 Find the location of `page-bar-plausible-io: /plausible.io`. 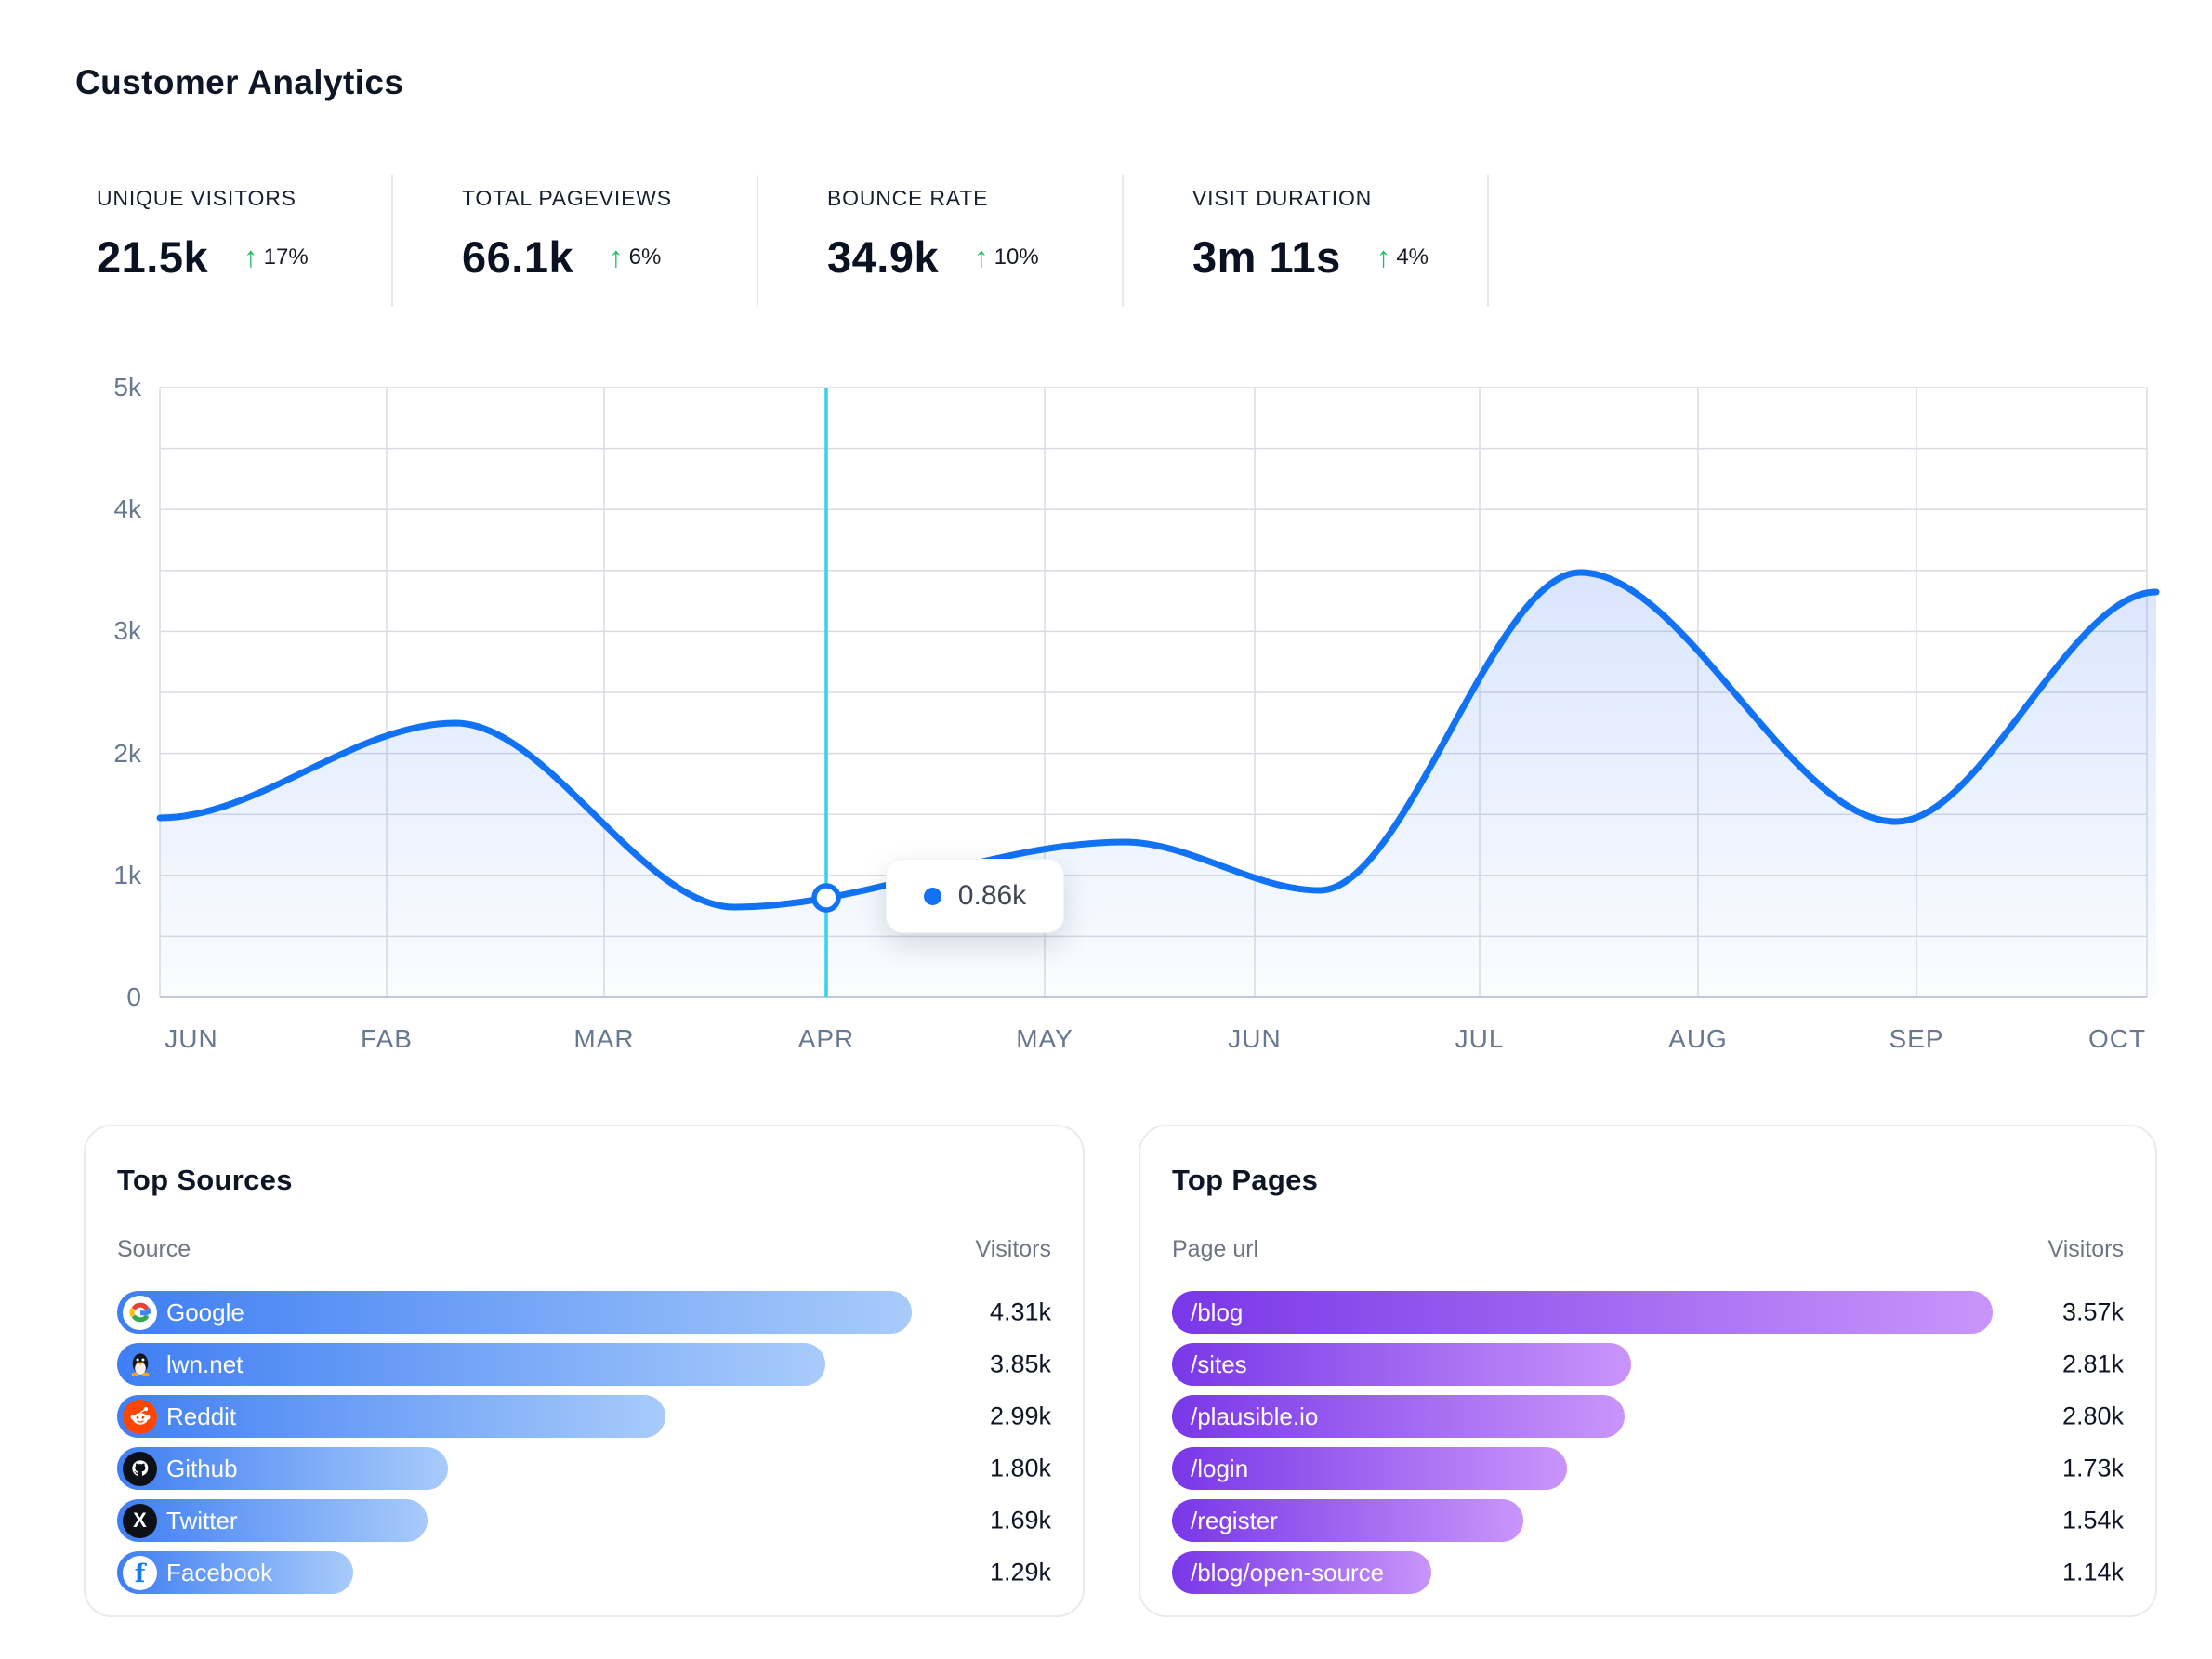

page-bar-plausible-io: /plausible.io is located at coordinates (1399, 1416).